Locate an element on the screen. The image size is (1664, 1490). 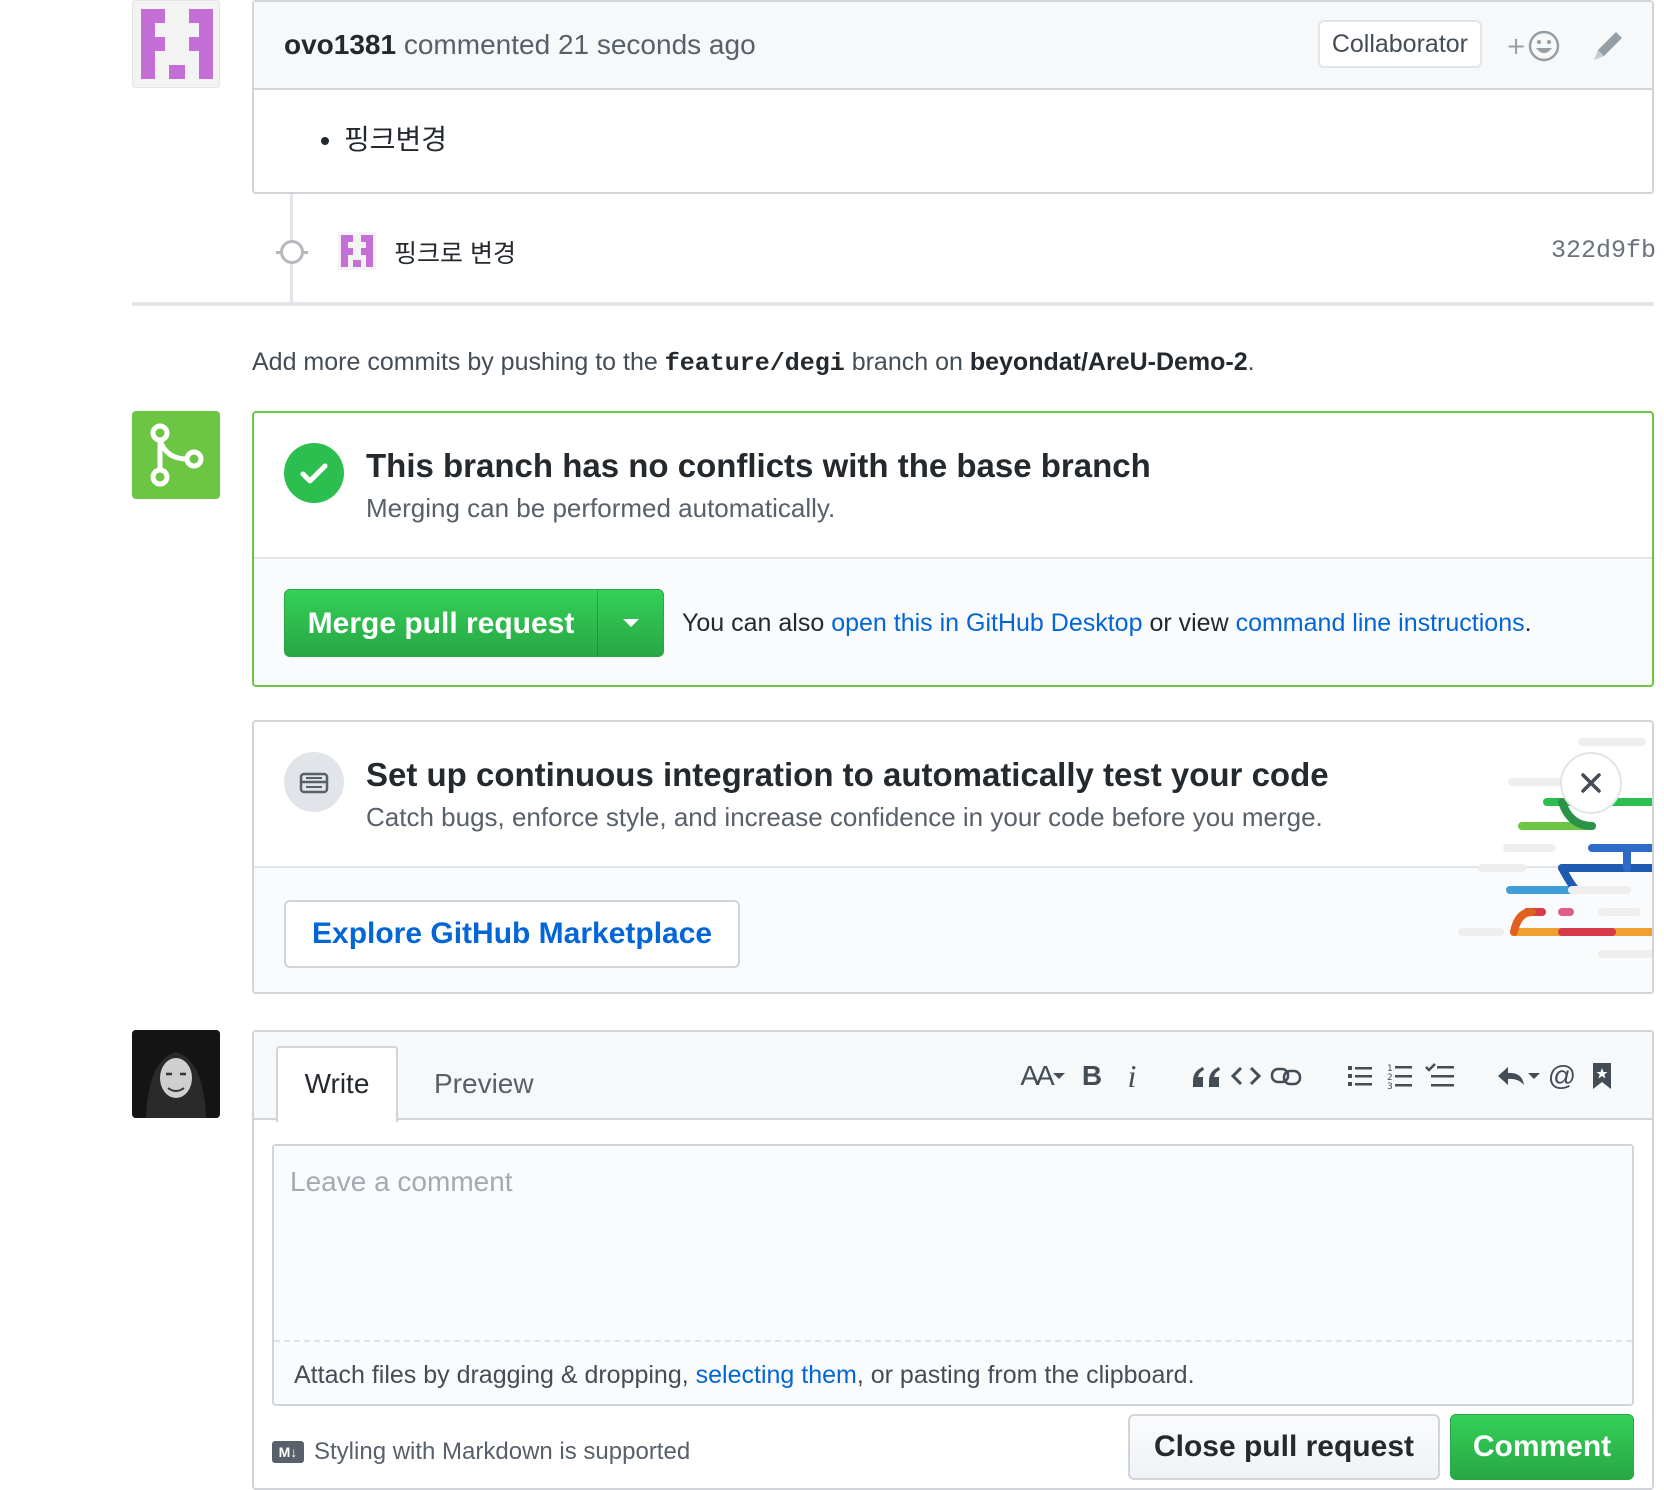
current-user-avatar is located at coordinates (176, 1074).